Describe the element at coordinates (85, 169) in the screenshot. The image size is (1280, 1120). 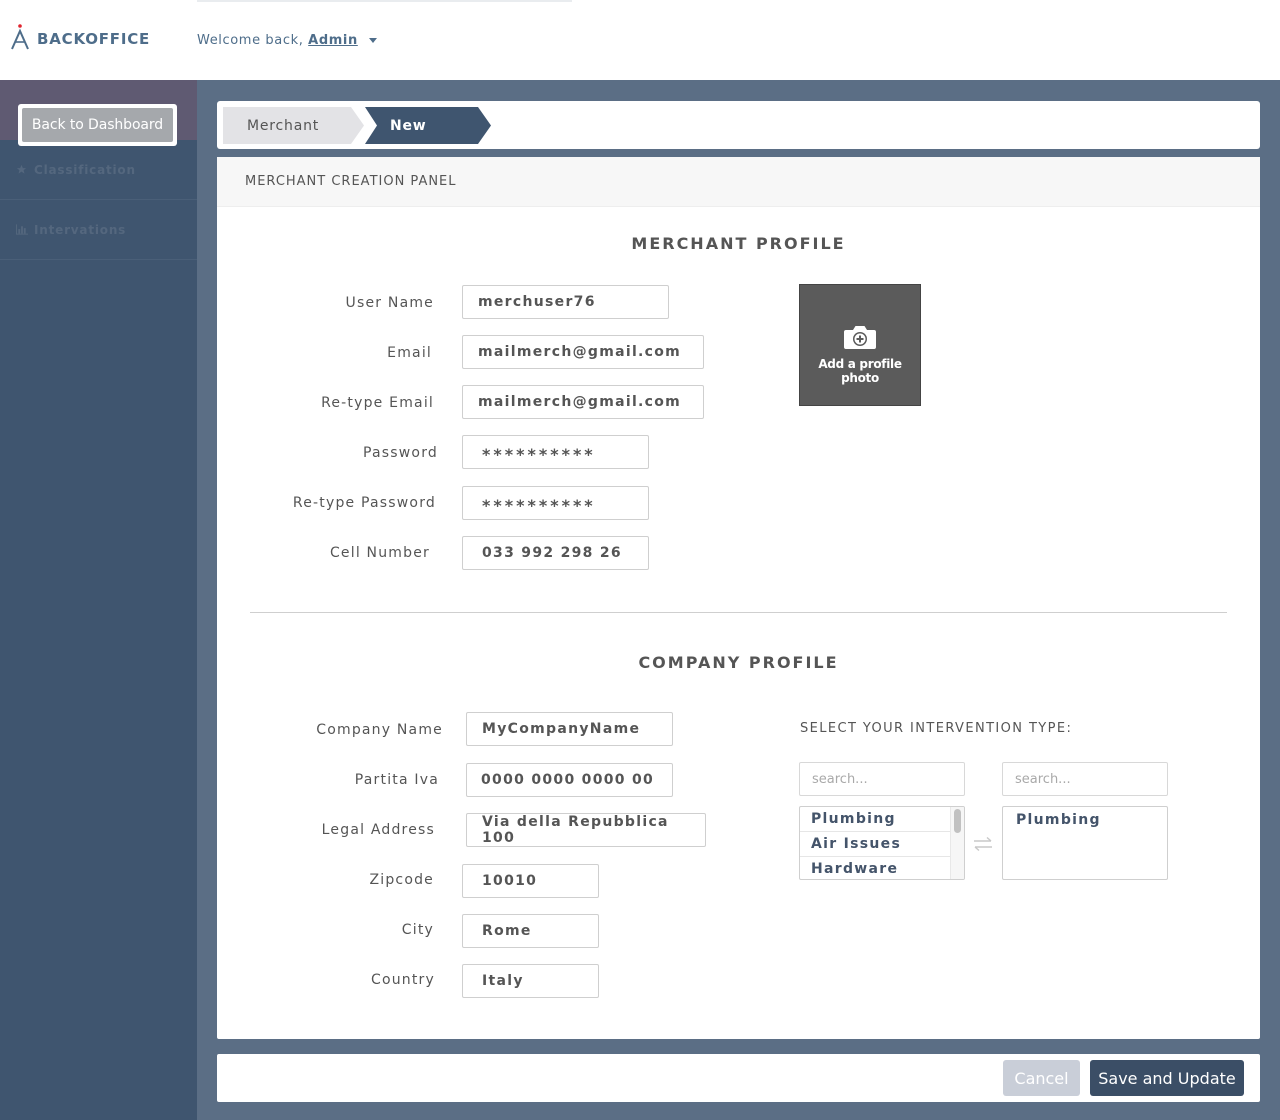
I see `sidebar-item-label: Classification` at that location.